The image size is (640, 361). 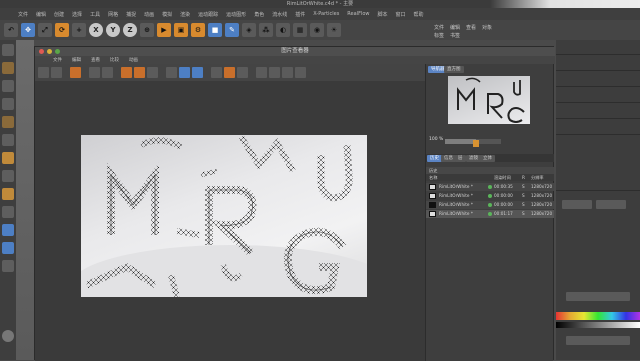 What do you see at coordinates (236, 14) in the screenshot?
I see `menu-mograph: 运动图形` at bounding box center [236, 14].